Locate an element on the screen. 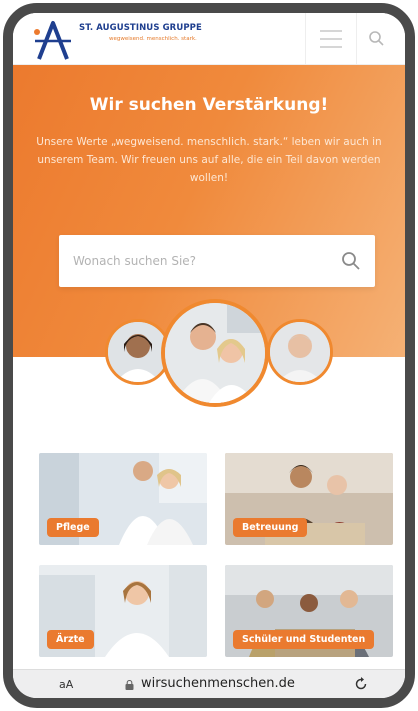 The width and height of the screenshot is (418, 711). tile-label: Betreuung is located at coordinates (270, 527).